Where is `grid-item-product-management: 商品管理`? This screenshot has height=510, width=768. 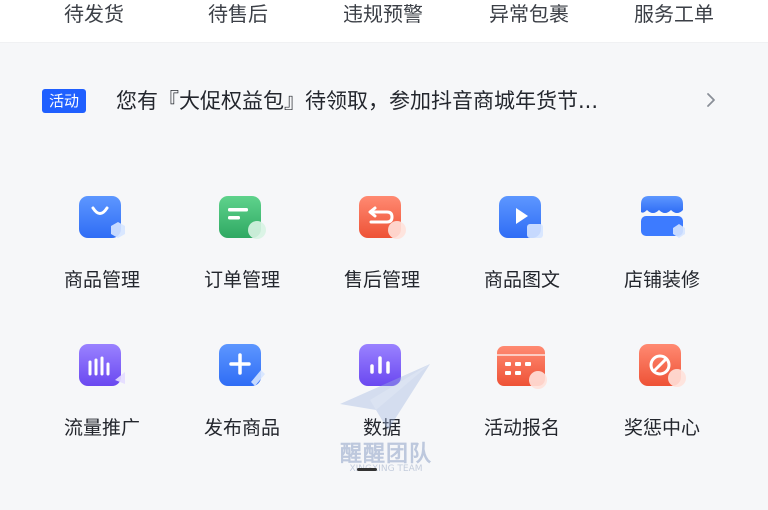
grid-item-product-management: 商品管理 is located at coordinates (102, 233).